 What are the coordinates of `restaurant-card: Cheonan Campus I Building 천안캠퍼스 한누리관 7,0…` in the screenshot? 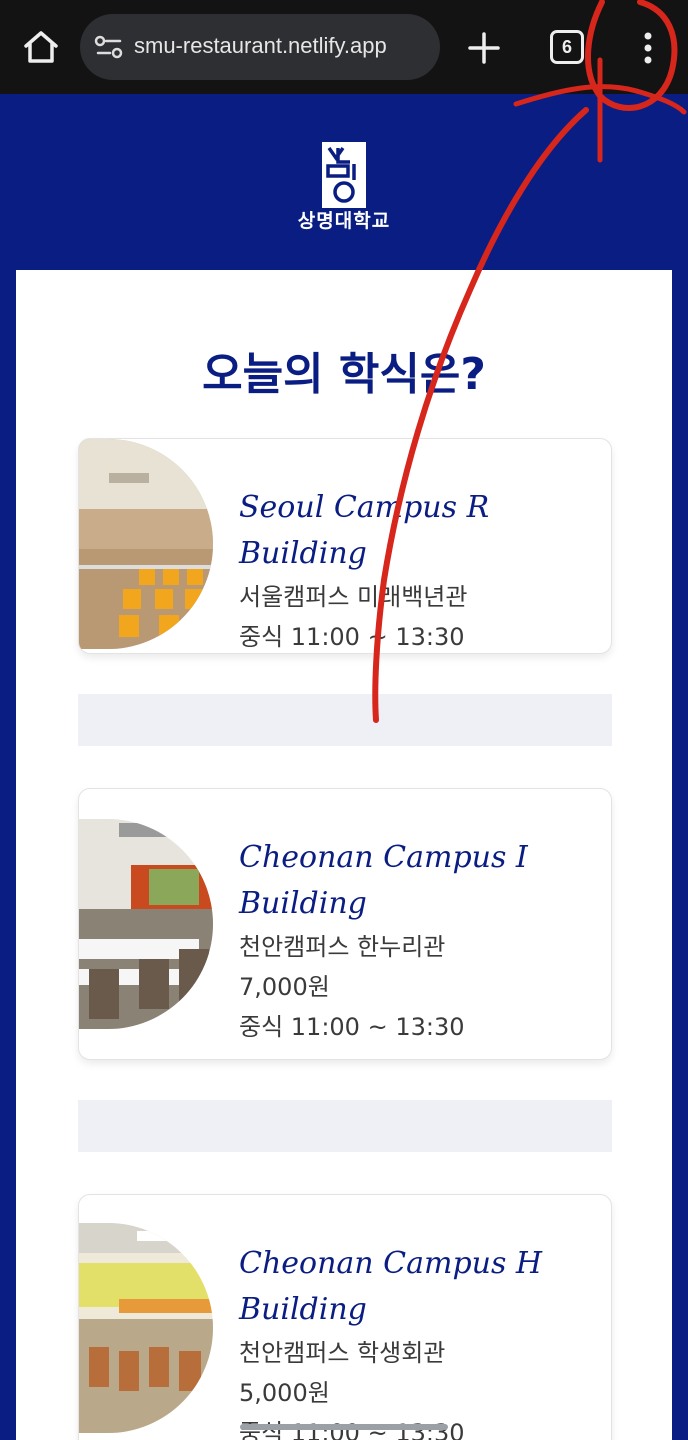 It's located at (345, 924).